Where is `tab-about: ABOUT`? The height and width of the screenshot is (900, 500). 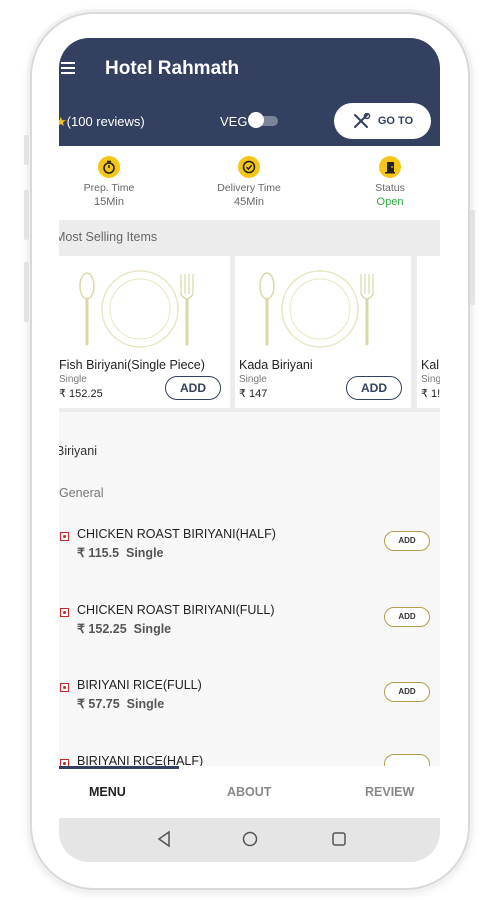 tab-about: ABOUT is located at coordinates (249, 792).